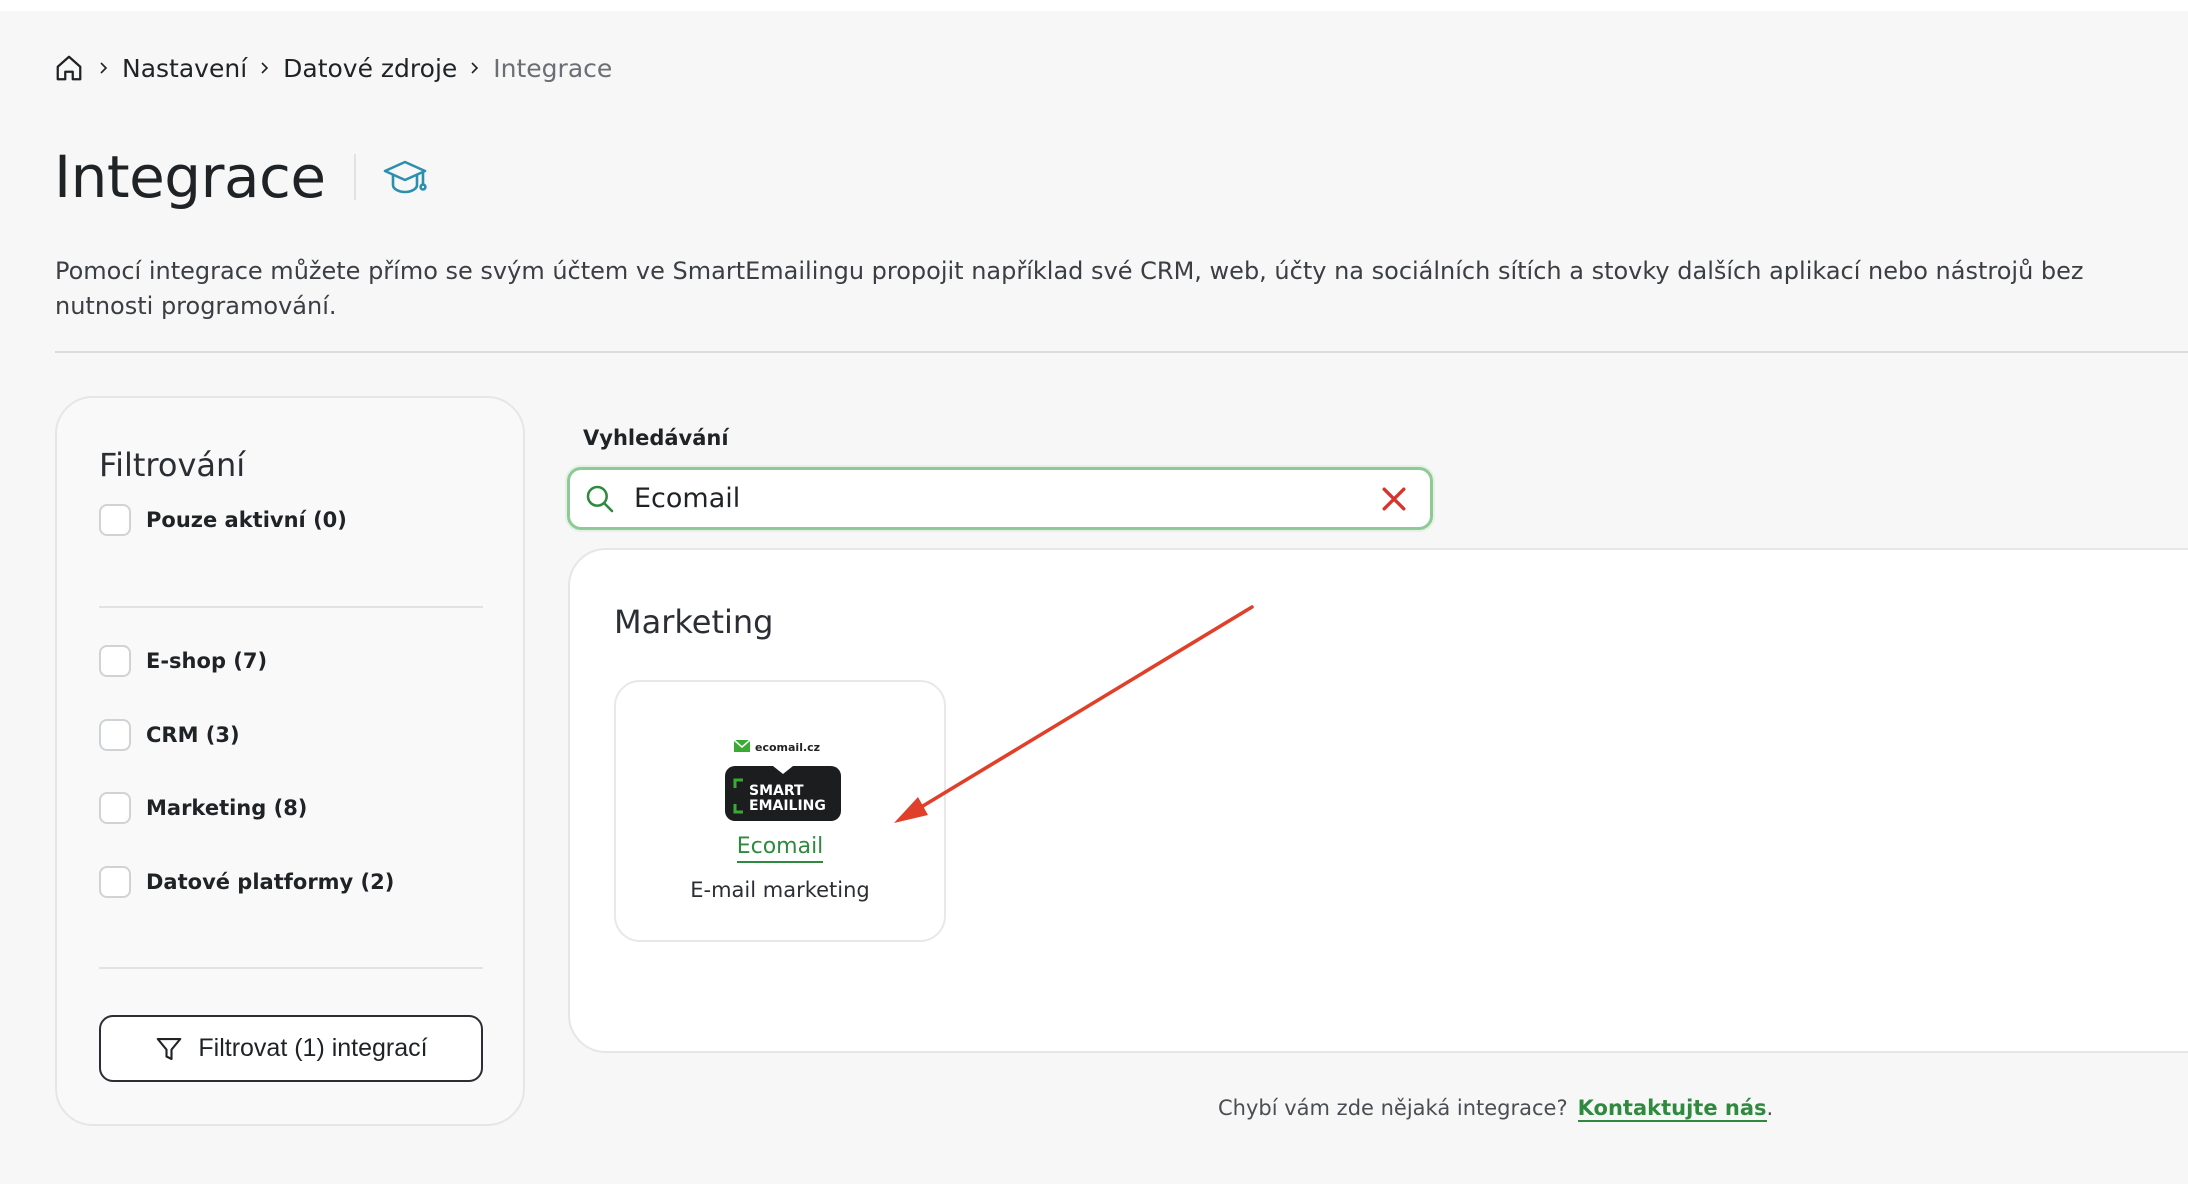 This screenshot has height=1184, width=2188. I want to click on filter-category-label: Datové platformy (2), so click(270, 882).